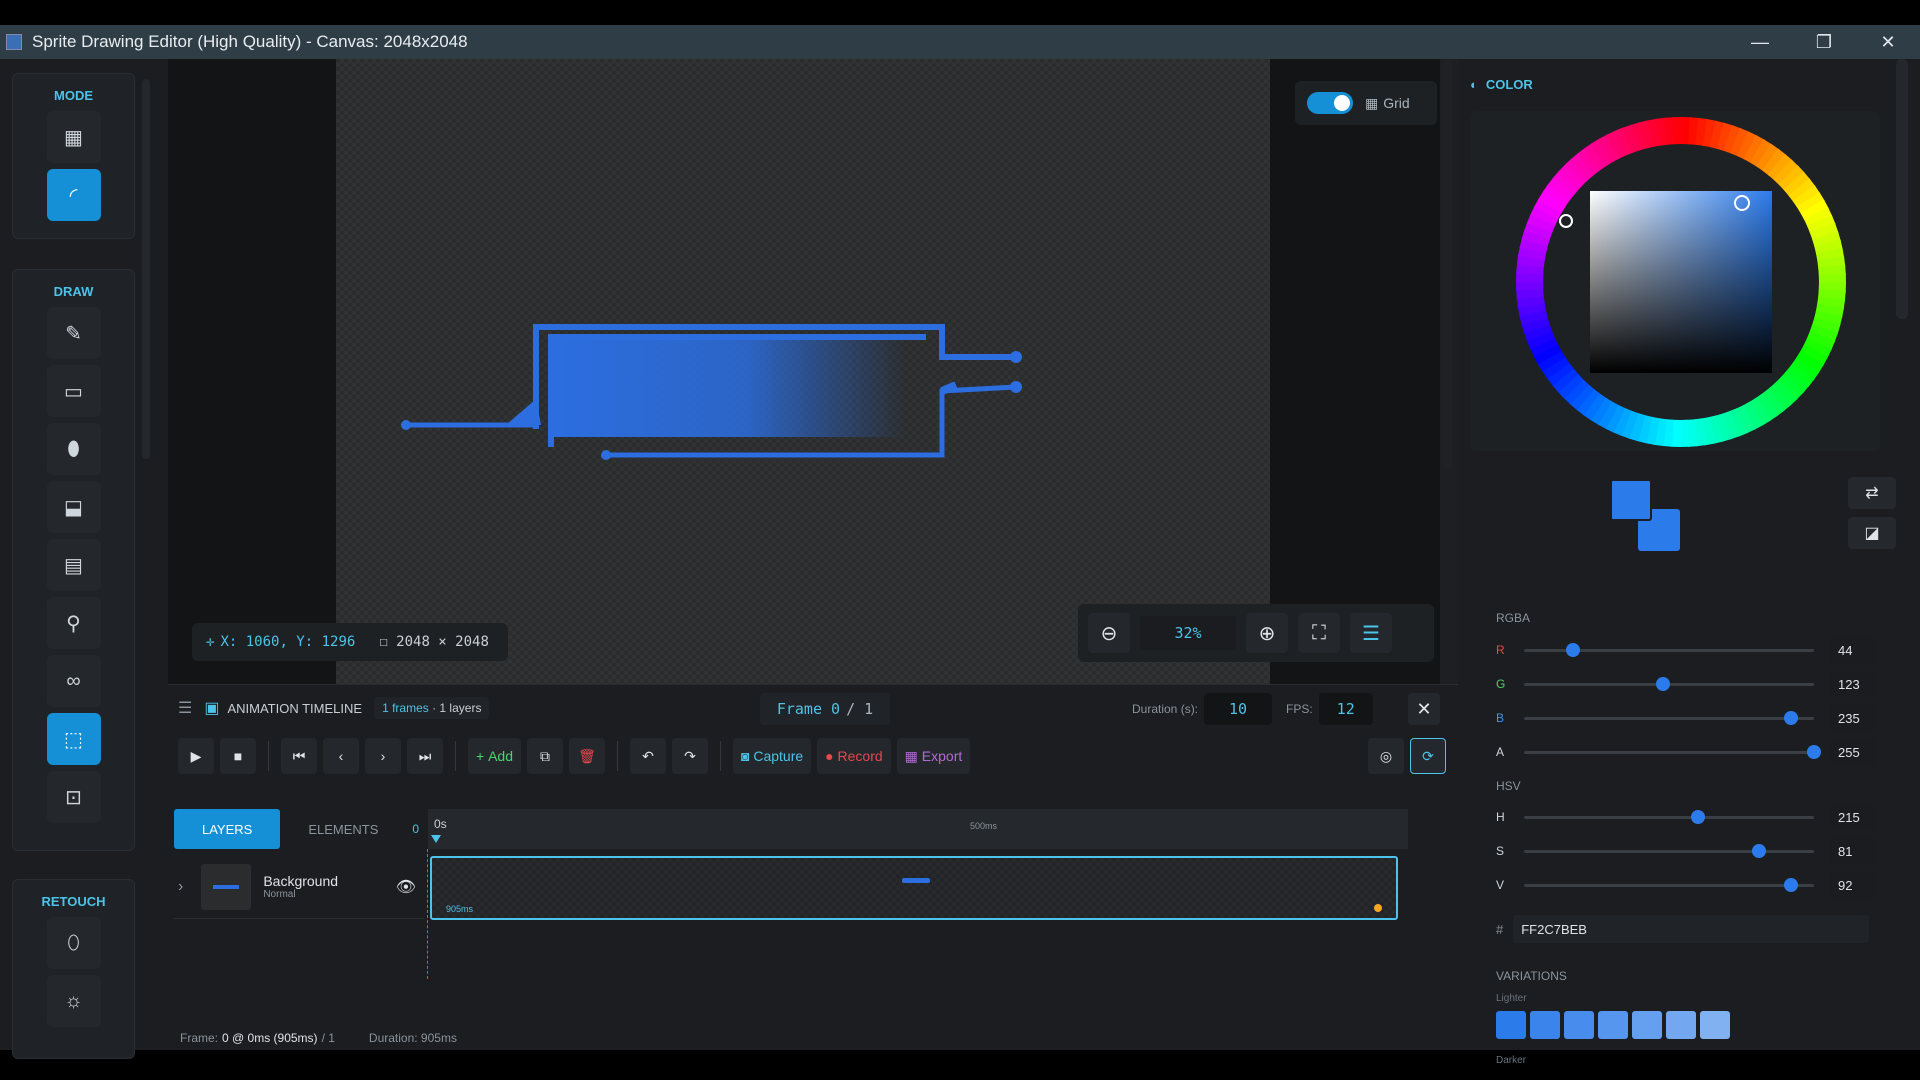 This screenshot has width=1920, height=1080. What do you see at coordinates (73, 943) in the screenshot?
I see `smudge-tool: ⬯` at bounding box center [73, 943].